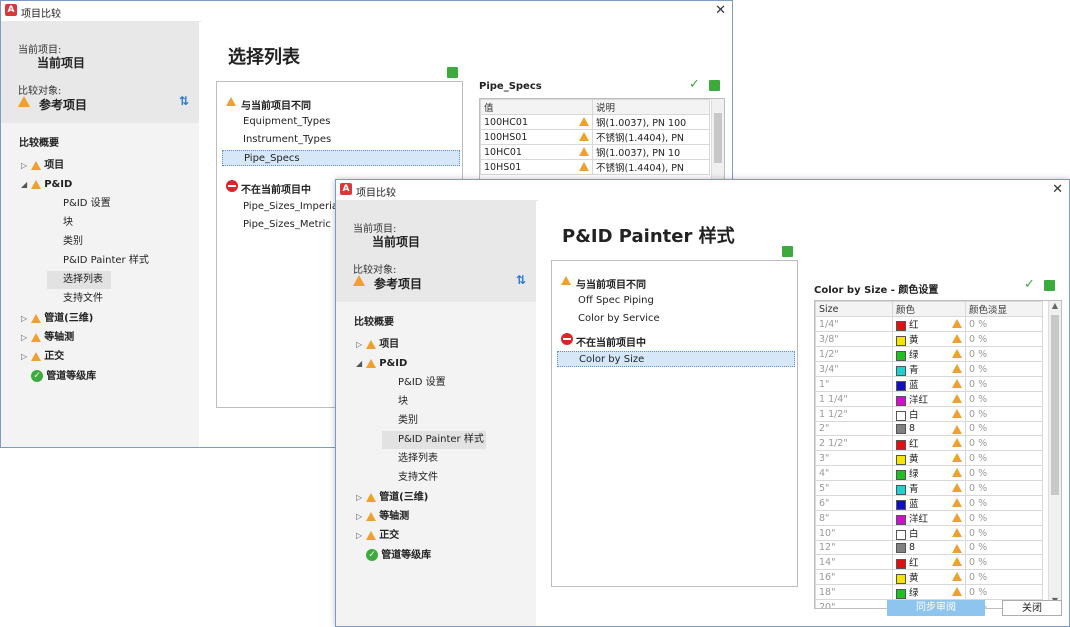  I want to click on scrollbar, so click(717, 139).